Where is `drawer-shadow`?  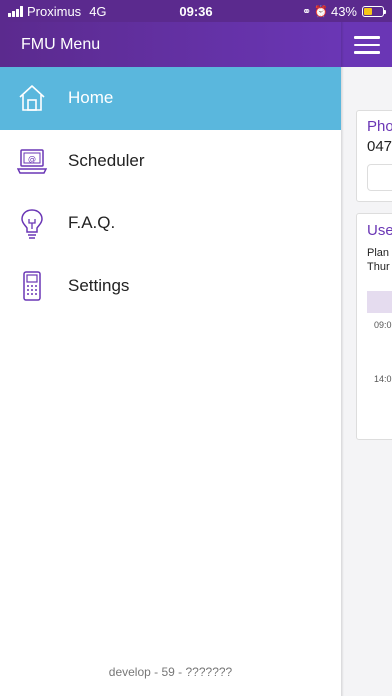
drawer-shadow is located at coordinates (342, 348).